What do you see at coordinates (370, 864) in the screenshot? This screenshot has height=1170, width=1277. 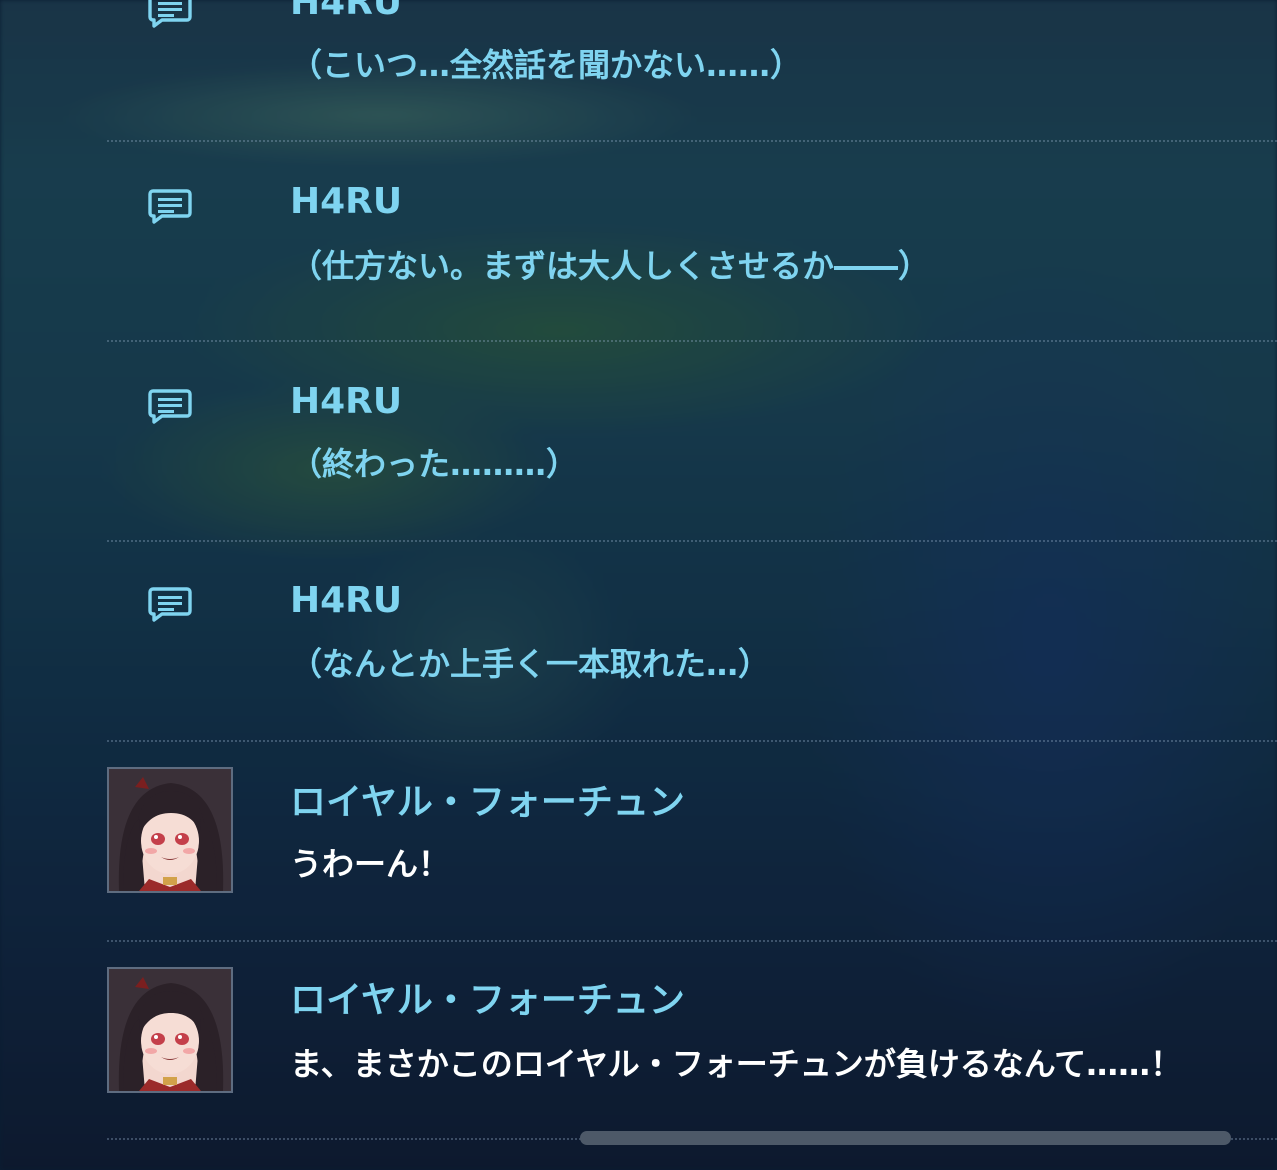 I see `dialogue-line: うわーん！` at bounding box center [370, 864].